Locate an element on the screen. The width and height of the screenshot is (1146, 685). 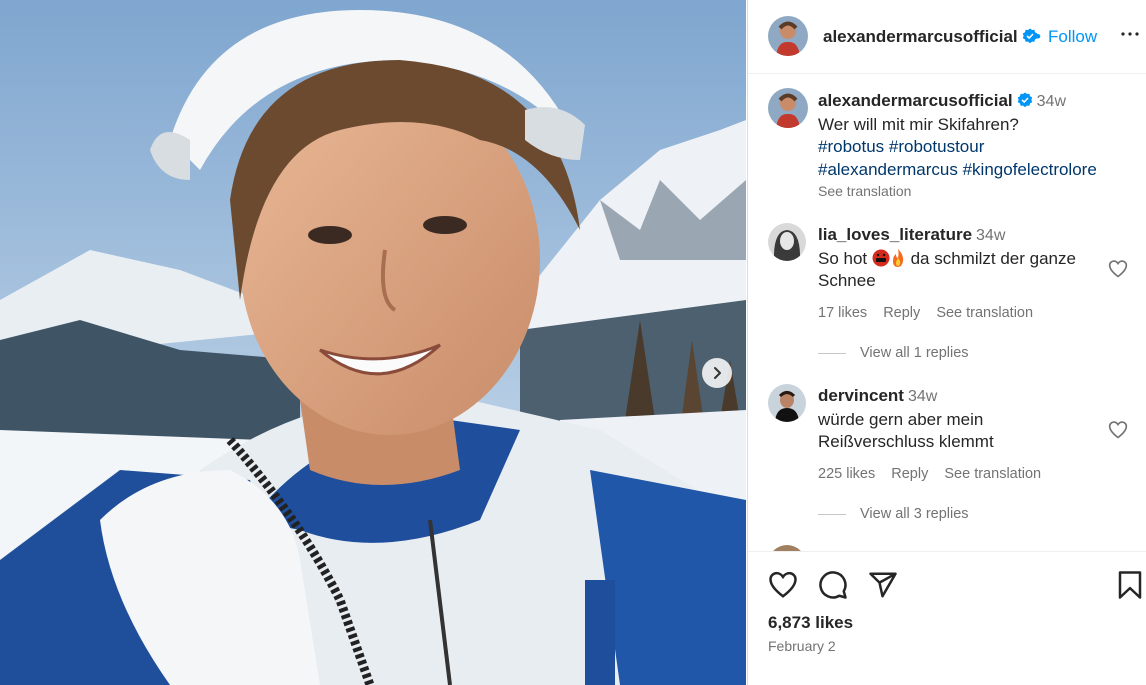
comment-meta: 17 likes Reply See translation is located at coordinates (931, 313).